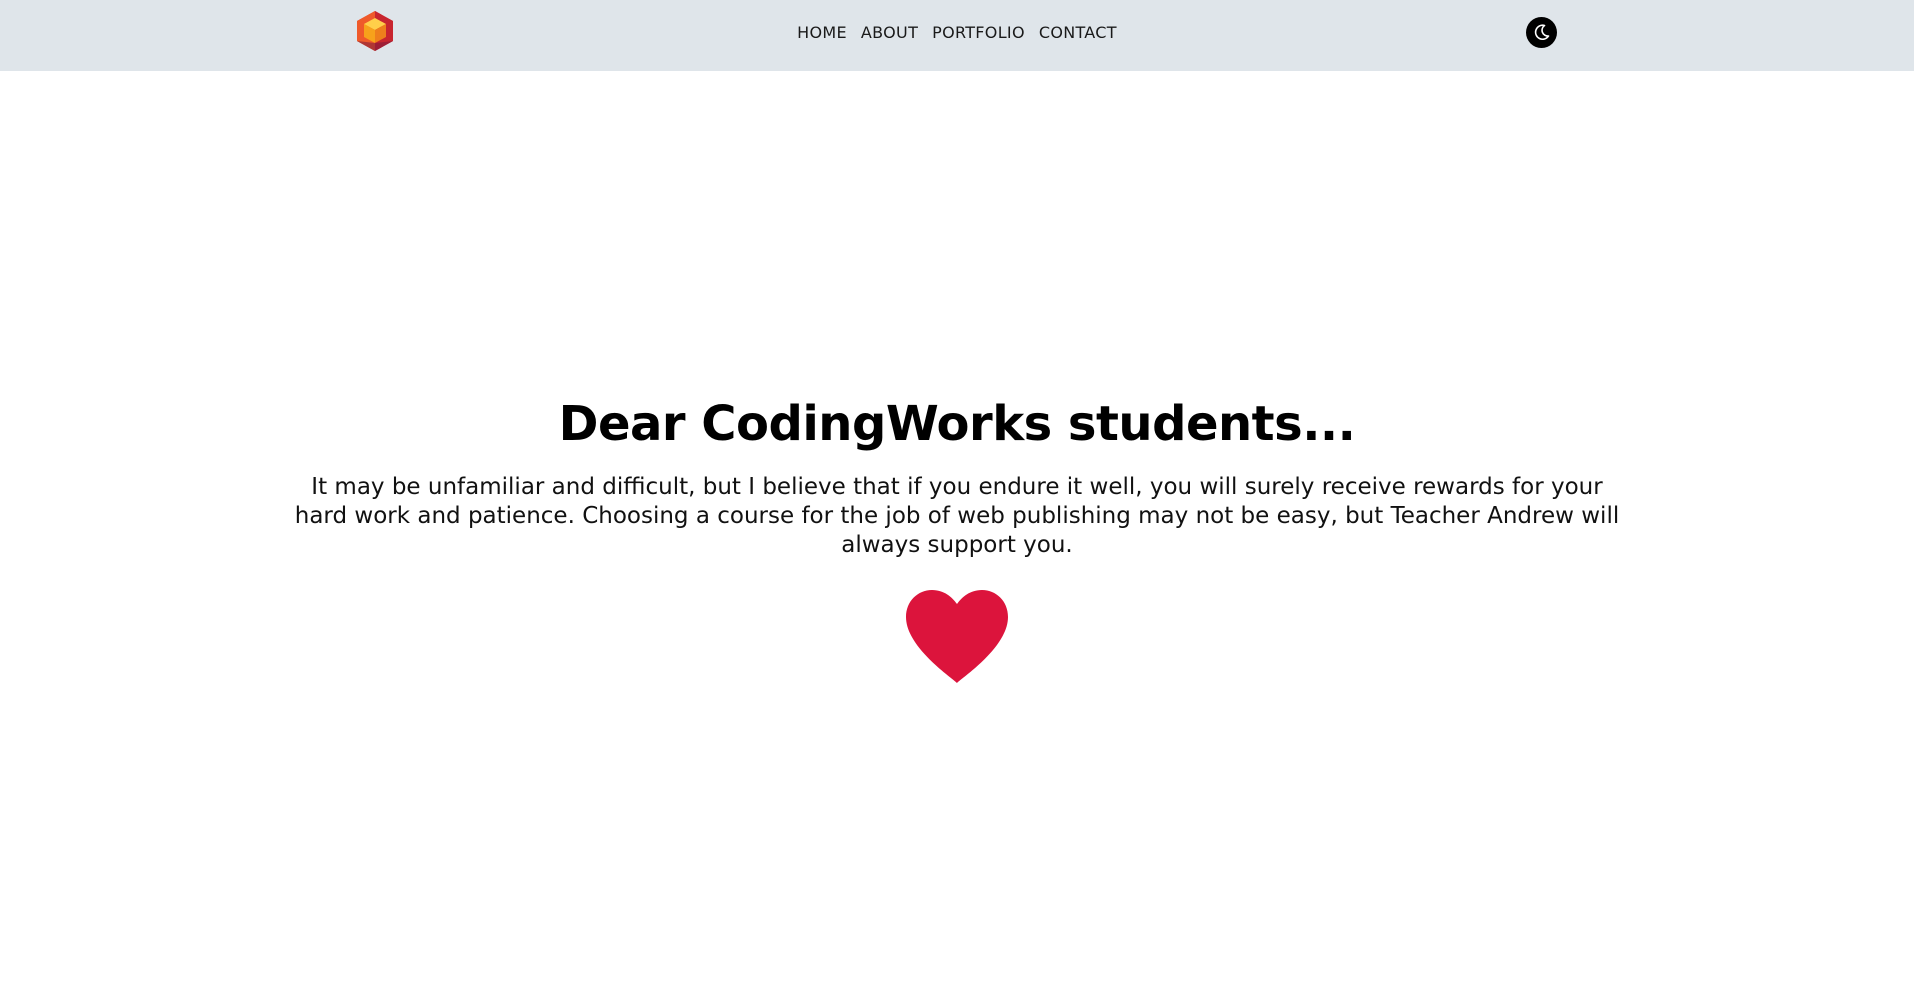 This screenshot has width=1914, height=1001. What do you see at coordinates (822, 32) in the screenshot?
I see `nav-home-link: HOME` at bounding box center [822, 32].